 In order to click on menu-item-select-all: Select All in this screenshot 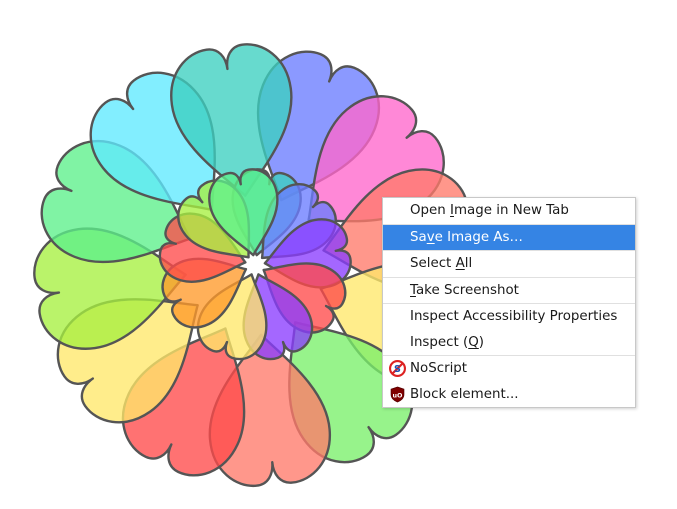, I will do `click(509, 264)`.